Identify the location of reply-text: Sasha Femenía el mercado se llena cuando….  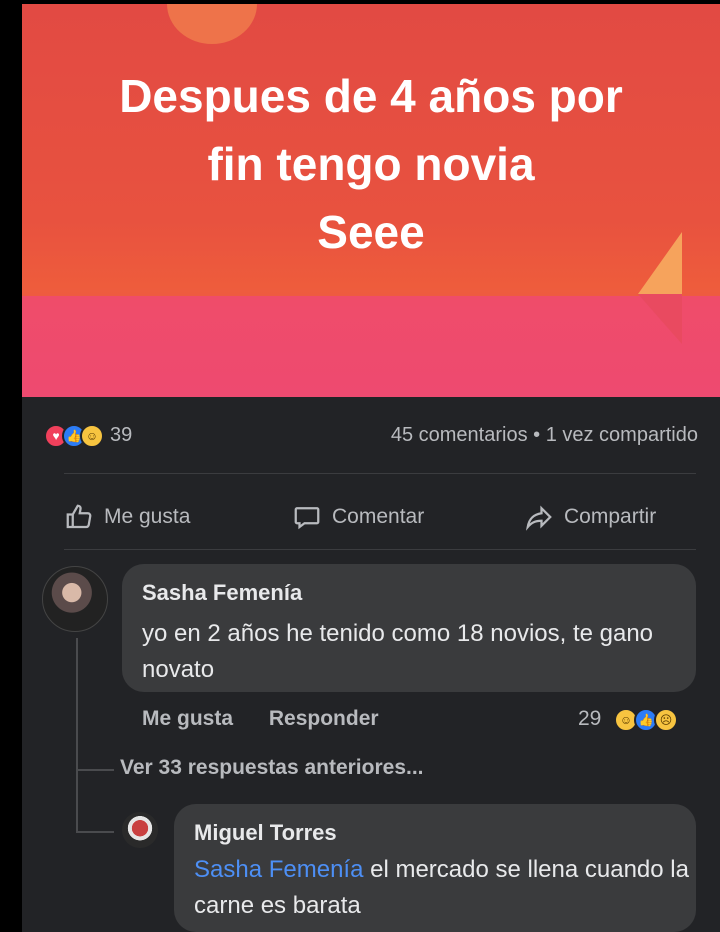
(457, 888).